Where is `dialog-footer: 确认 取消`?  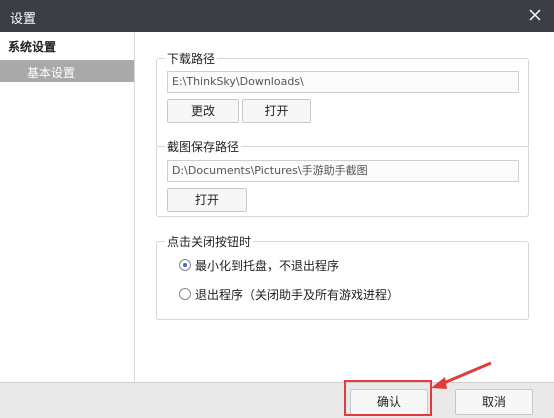
dialog-footer: 确认 取消 is located at coordinates (277, 400).